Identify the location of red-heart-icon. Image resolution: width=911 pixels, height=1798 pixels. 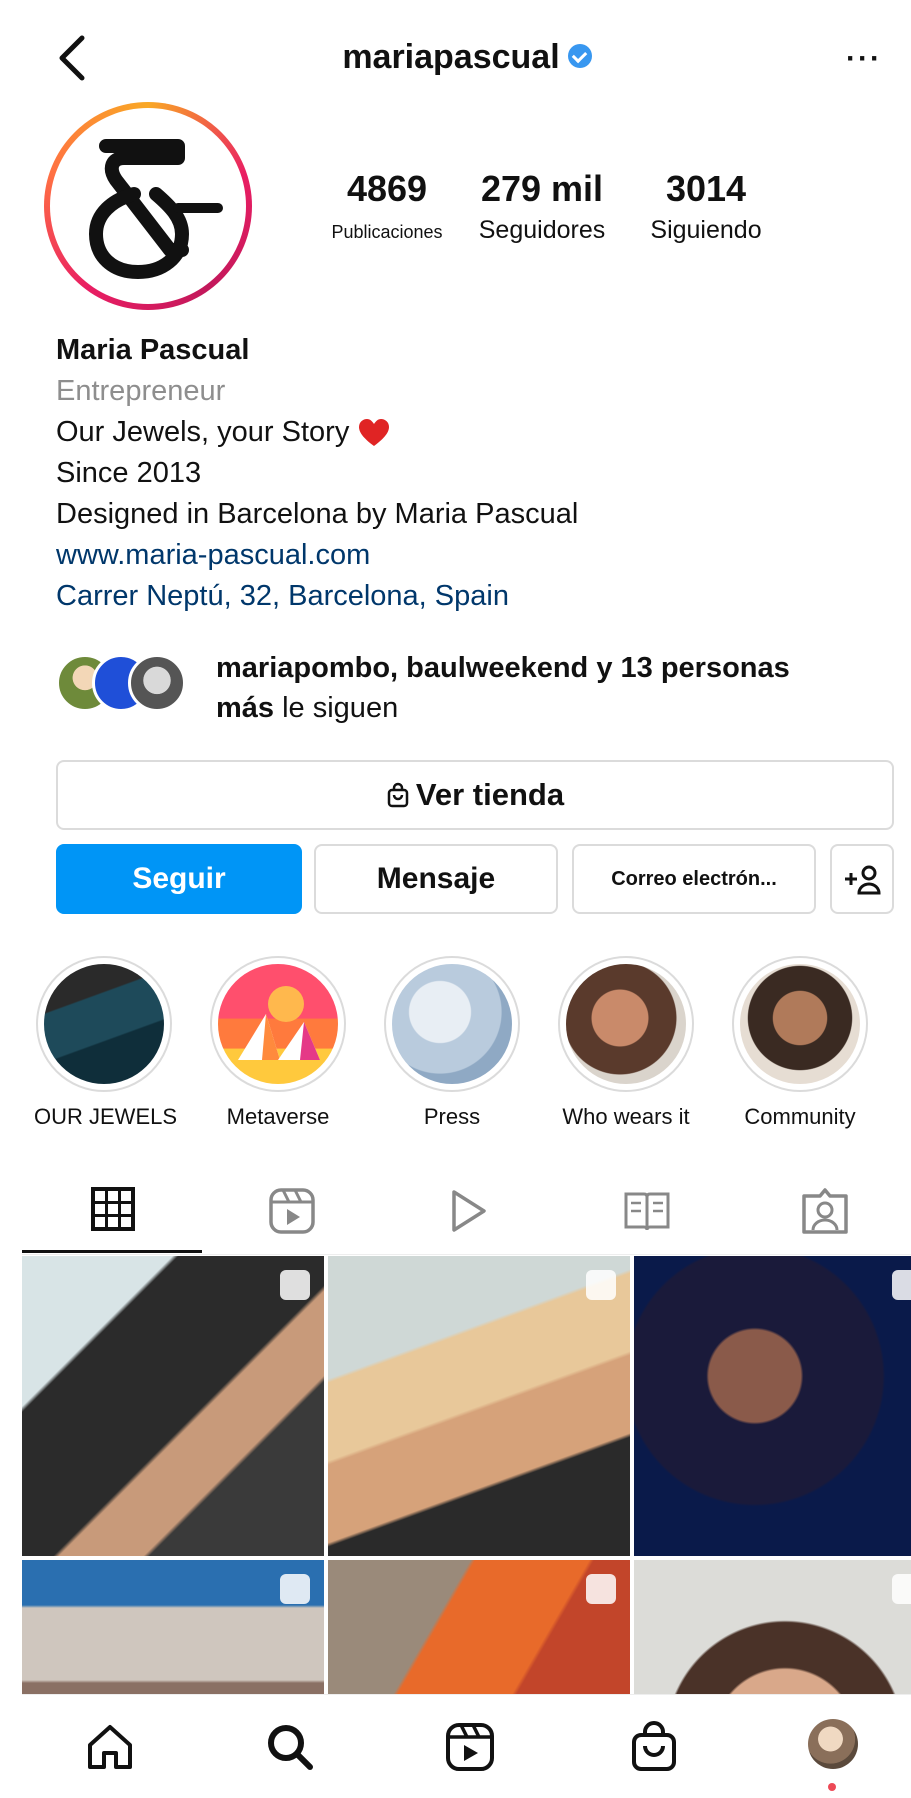
(374, 433).